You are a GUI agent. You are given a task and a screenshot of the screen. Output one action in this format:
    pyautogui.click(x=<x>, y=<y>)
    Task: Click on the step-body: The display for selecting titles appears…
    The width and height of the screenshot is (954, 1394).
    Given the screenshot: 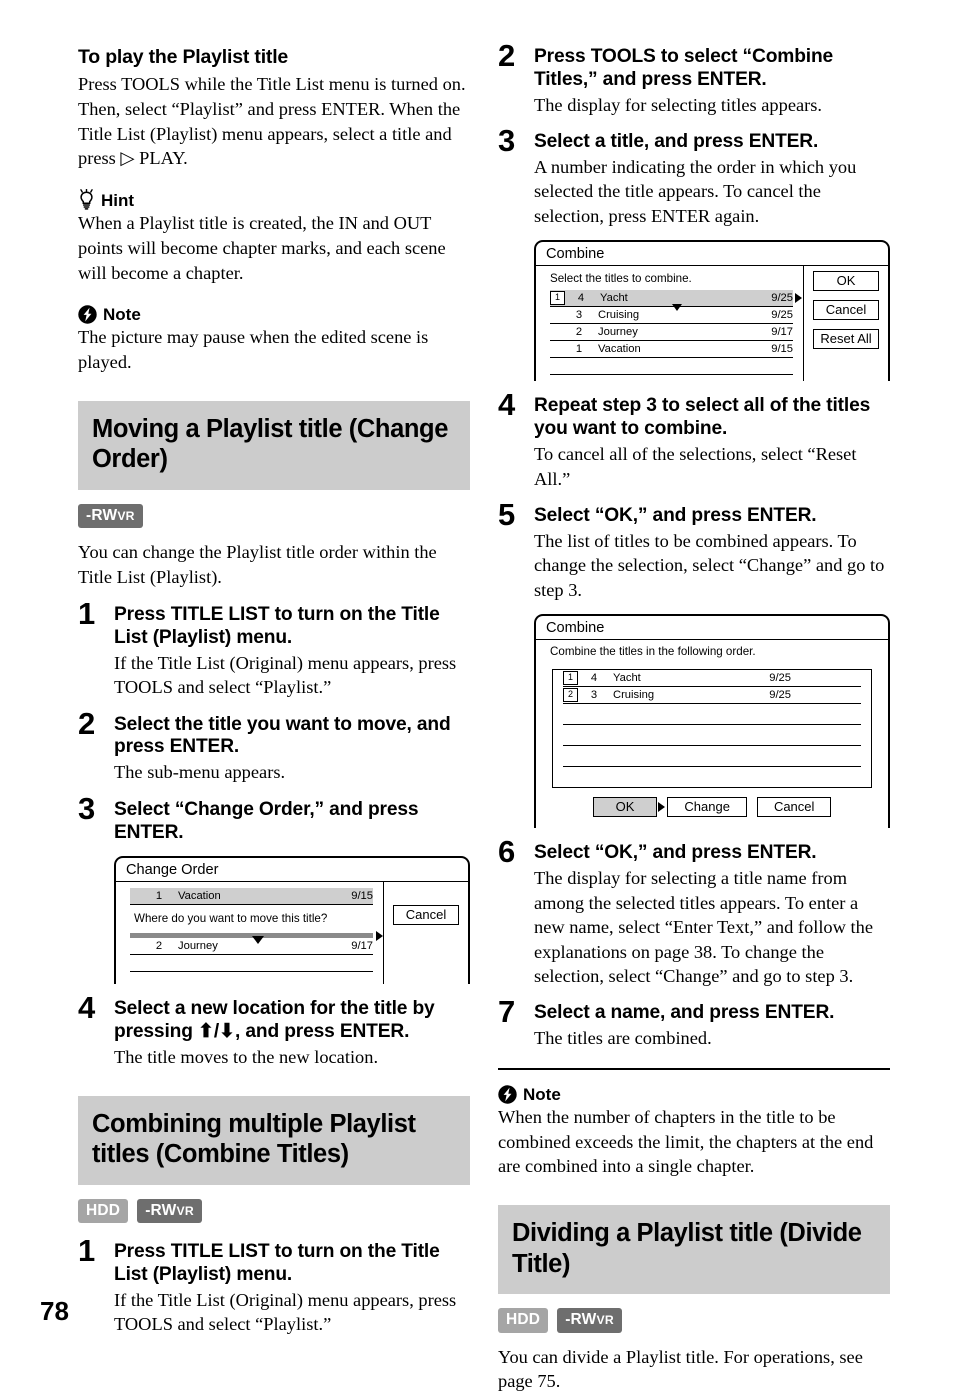 What is the action you would take?
    pyautogui.click(x=678, y=104)
    